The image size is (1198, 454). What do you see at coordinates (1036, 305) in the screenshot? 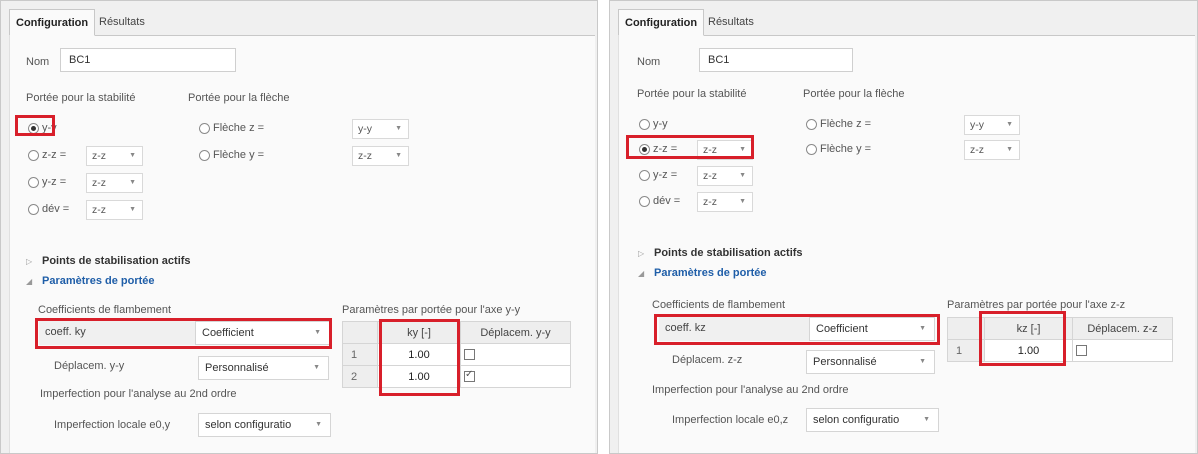
I see `table-title: Paramètres par portée pour l'axe z-z` at bounding box center [1036, 305].